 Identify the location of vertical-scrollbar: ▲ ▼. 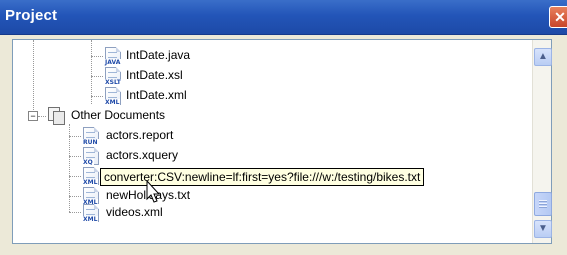
(542, 141).